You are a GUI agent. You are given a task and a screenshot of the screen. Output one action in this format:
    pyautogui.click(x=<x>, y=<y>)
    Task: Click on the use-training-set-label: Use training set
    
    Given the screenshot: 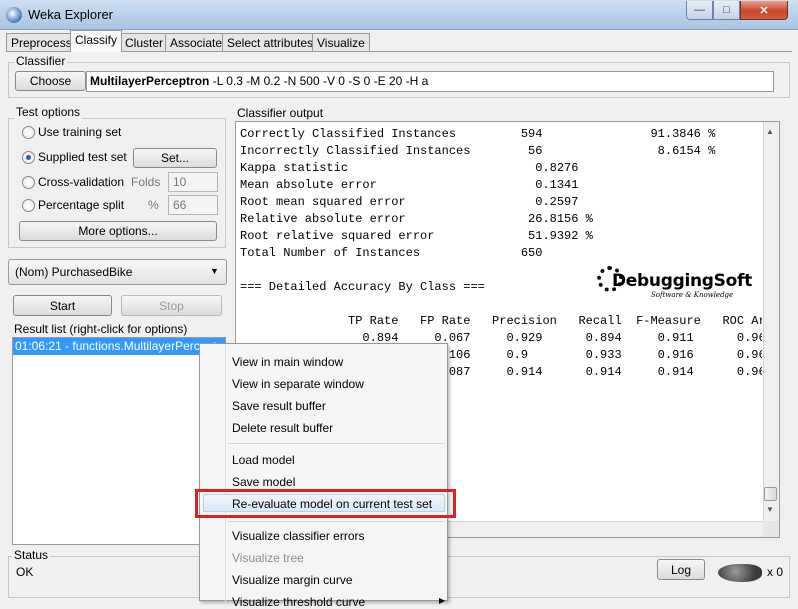 What is the action you would take?
    pyautogui.click(x=80, y=132)
    